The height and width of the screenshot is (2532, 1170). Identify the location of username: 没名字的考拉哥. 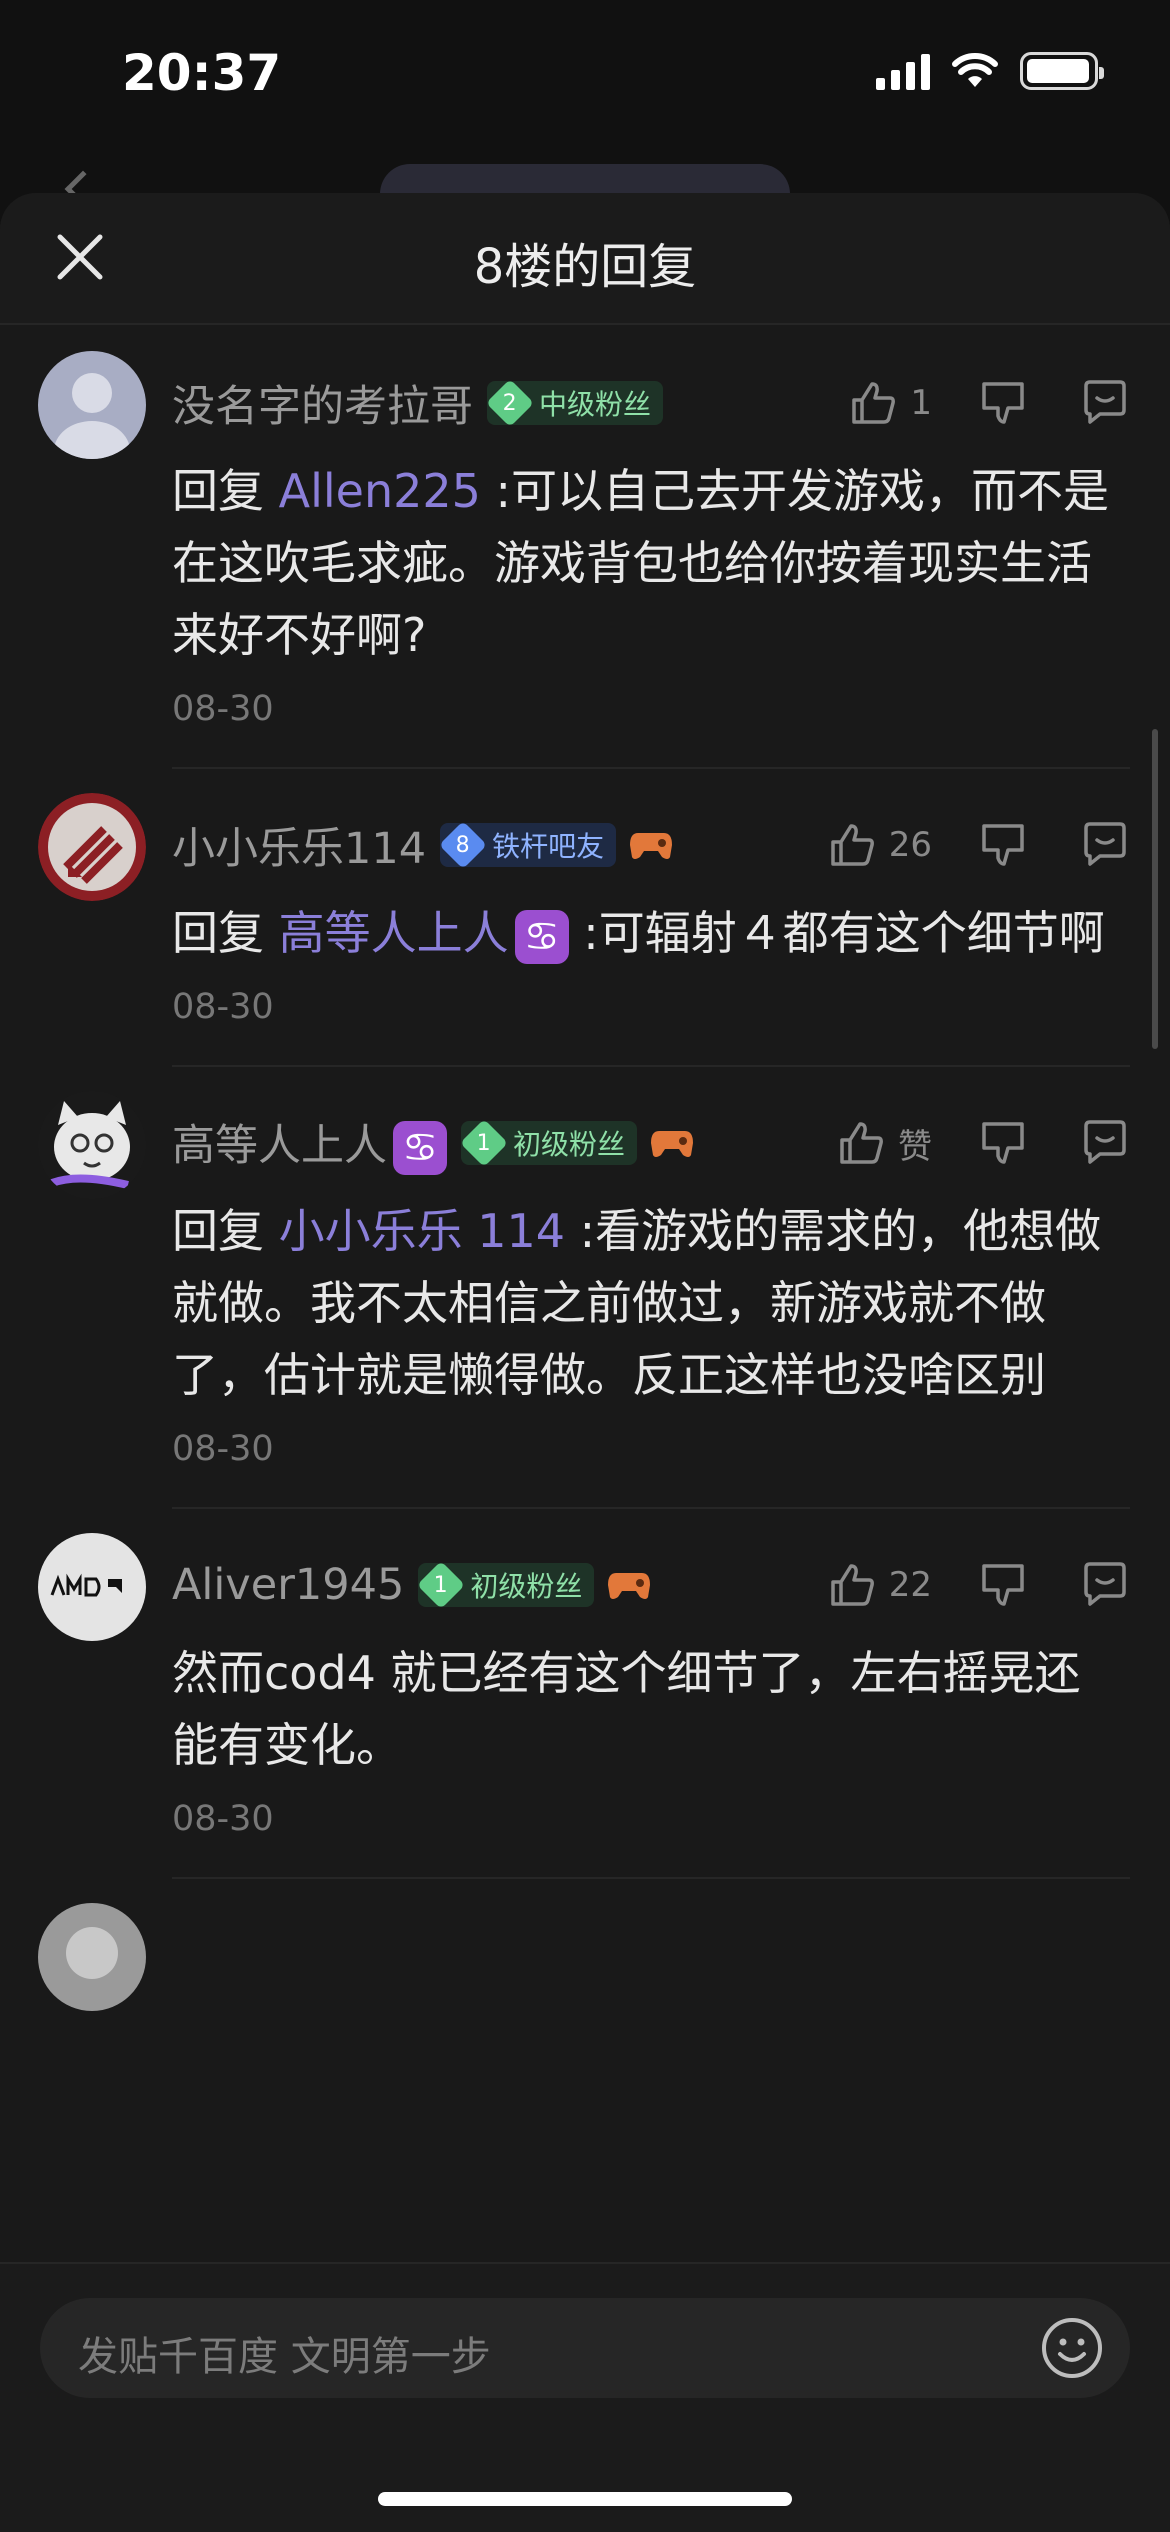
(322, 403).